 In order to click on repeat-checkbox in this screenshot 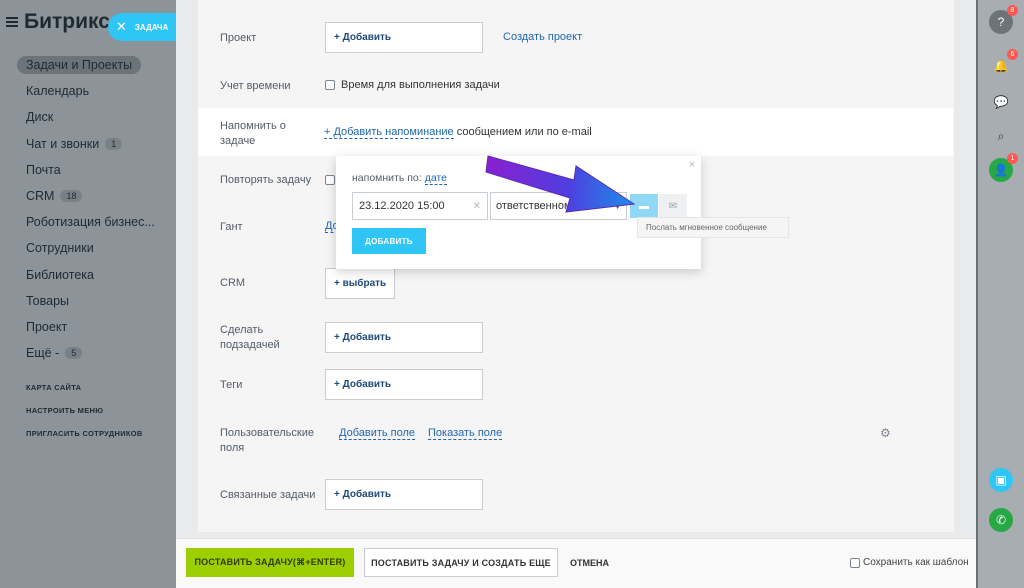, I will do `click(330, 180)`.